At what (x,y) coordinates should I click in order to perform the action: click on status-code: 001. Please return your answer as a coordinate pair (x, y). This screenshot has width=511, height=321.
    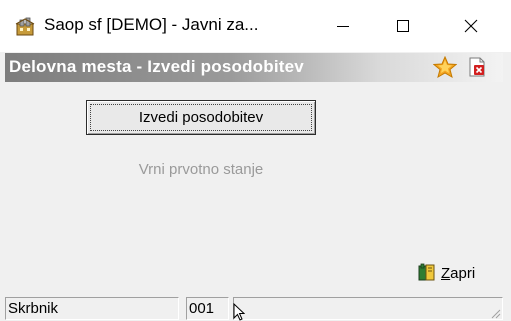
    Looking at the image, I should click on (207, 308).